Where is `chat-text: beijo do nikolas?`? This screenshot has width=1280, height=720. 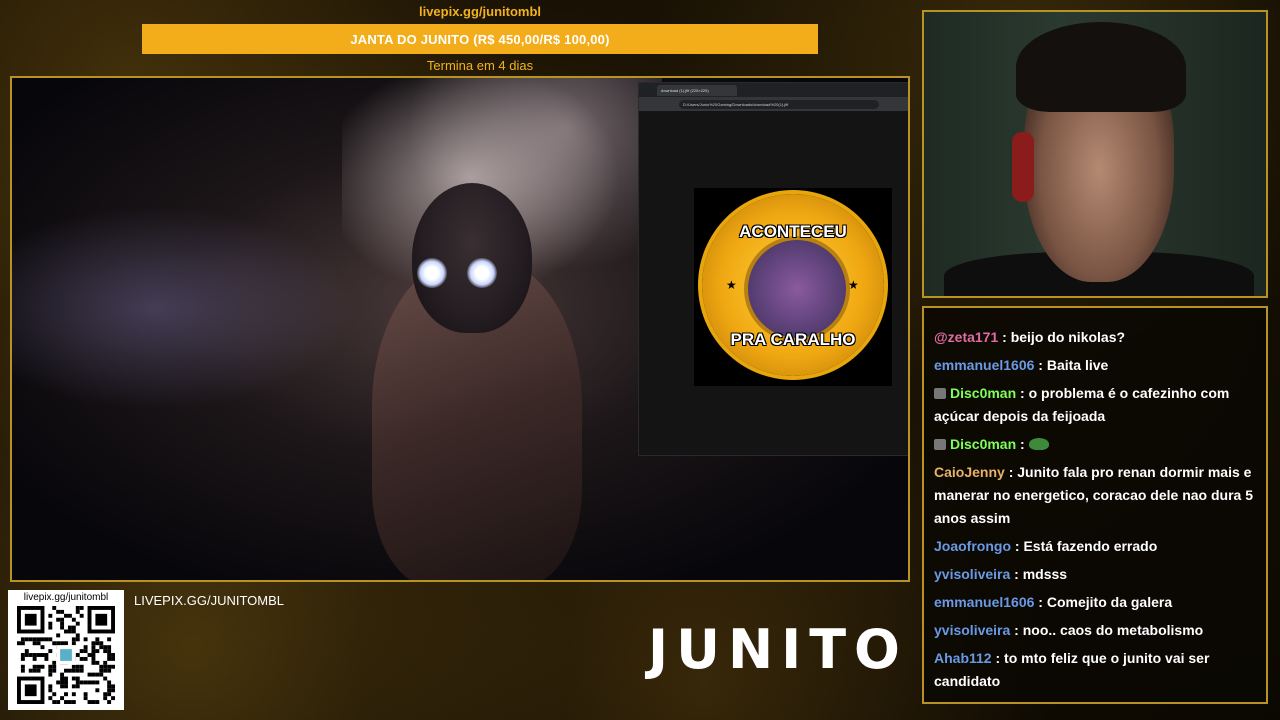
chat-text: beijo do nikolas? is located at coordinates (1068, 337).